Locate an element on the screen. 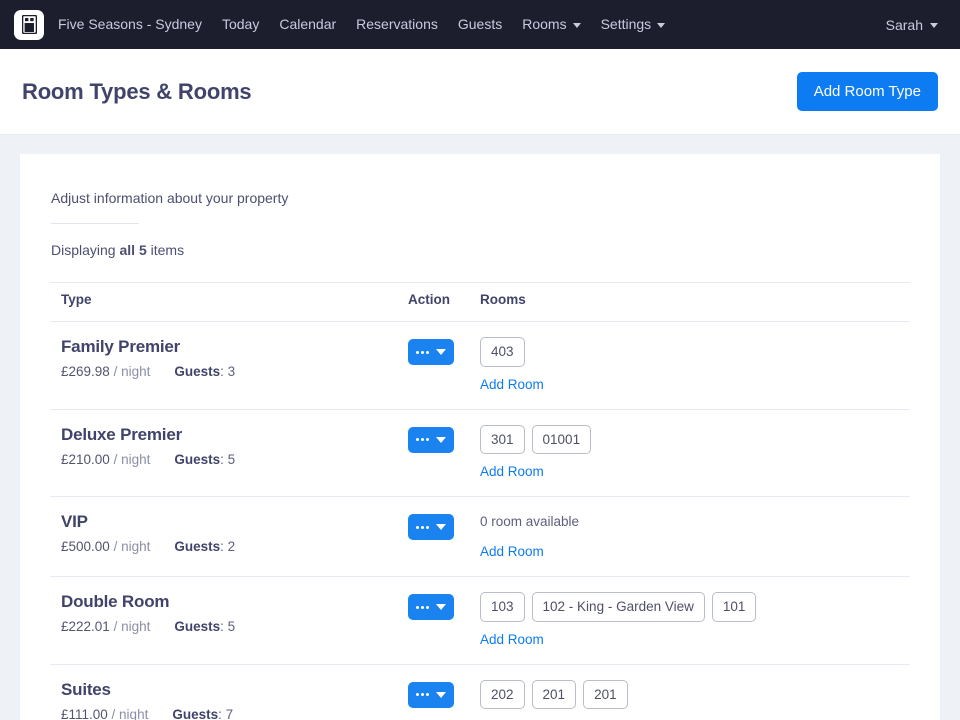 The height and width of the screenshot is (720, 960). room-type-name: Double Room is located at coordinates (115, 602).